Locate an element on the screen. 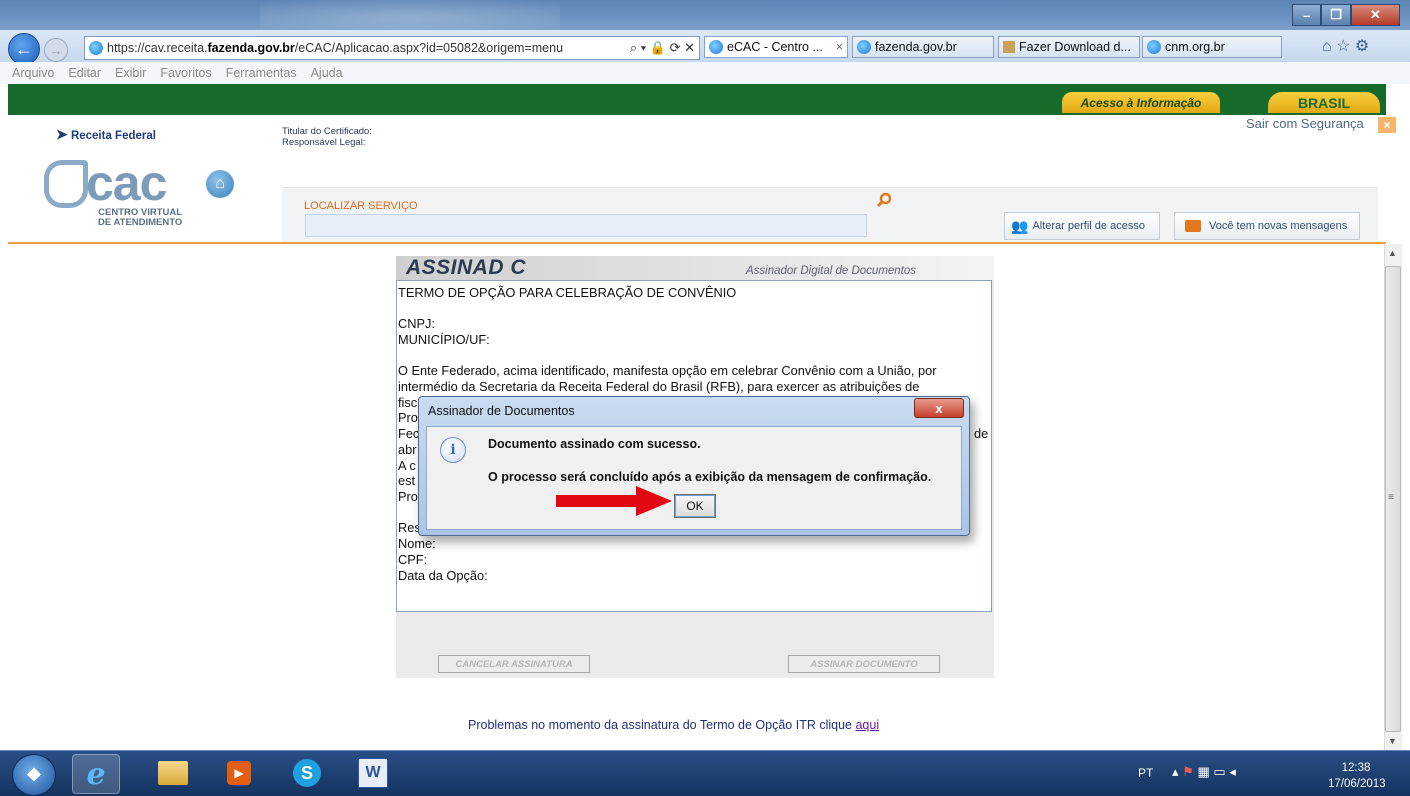 The image size is (1410, 796). mensagens-button: Você tem novas mensagens is located at coordinates (1267, 226).